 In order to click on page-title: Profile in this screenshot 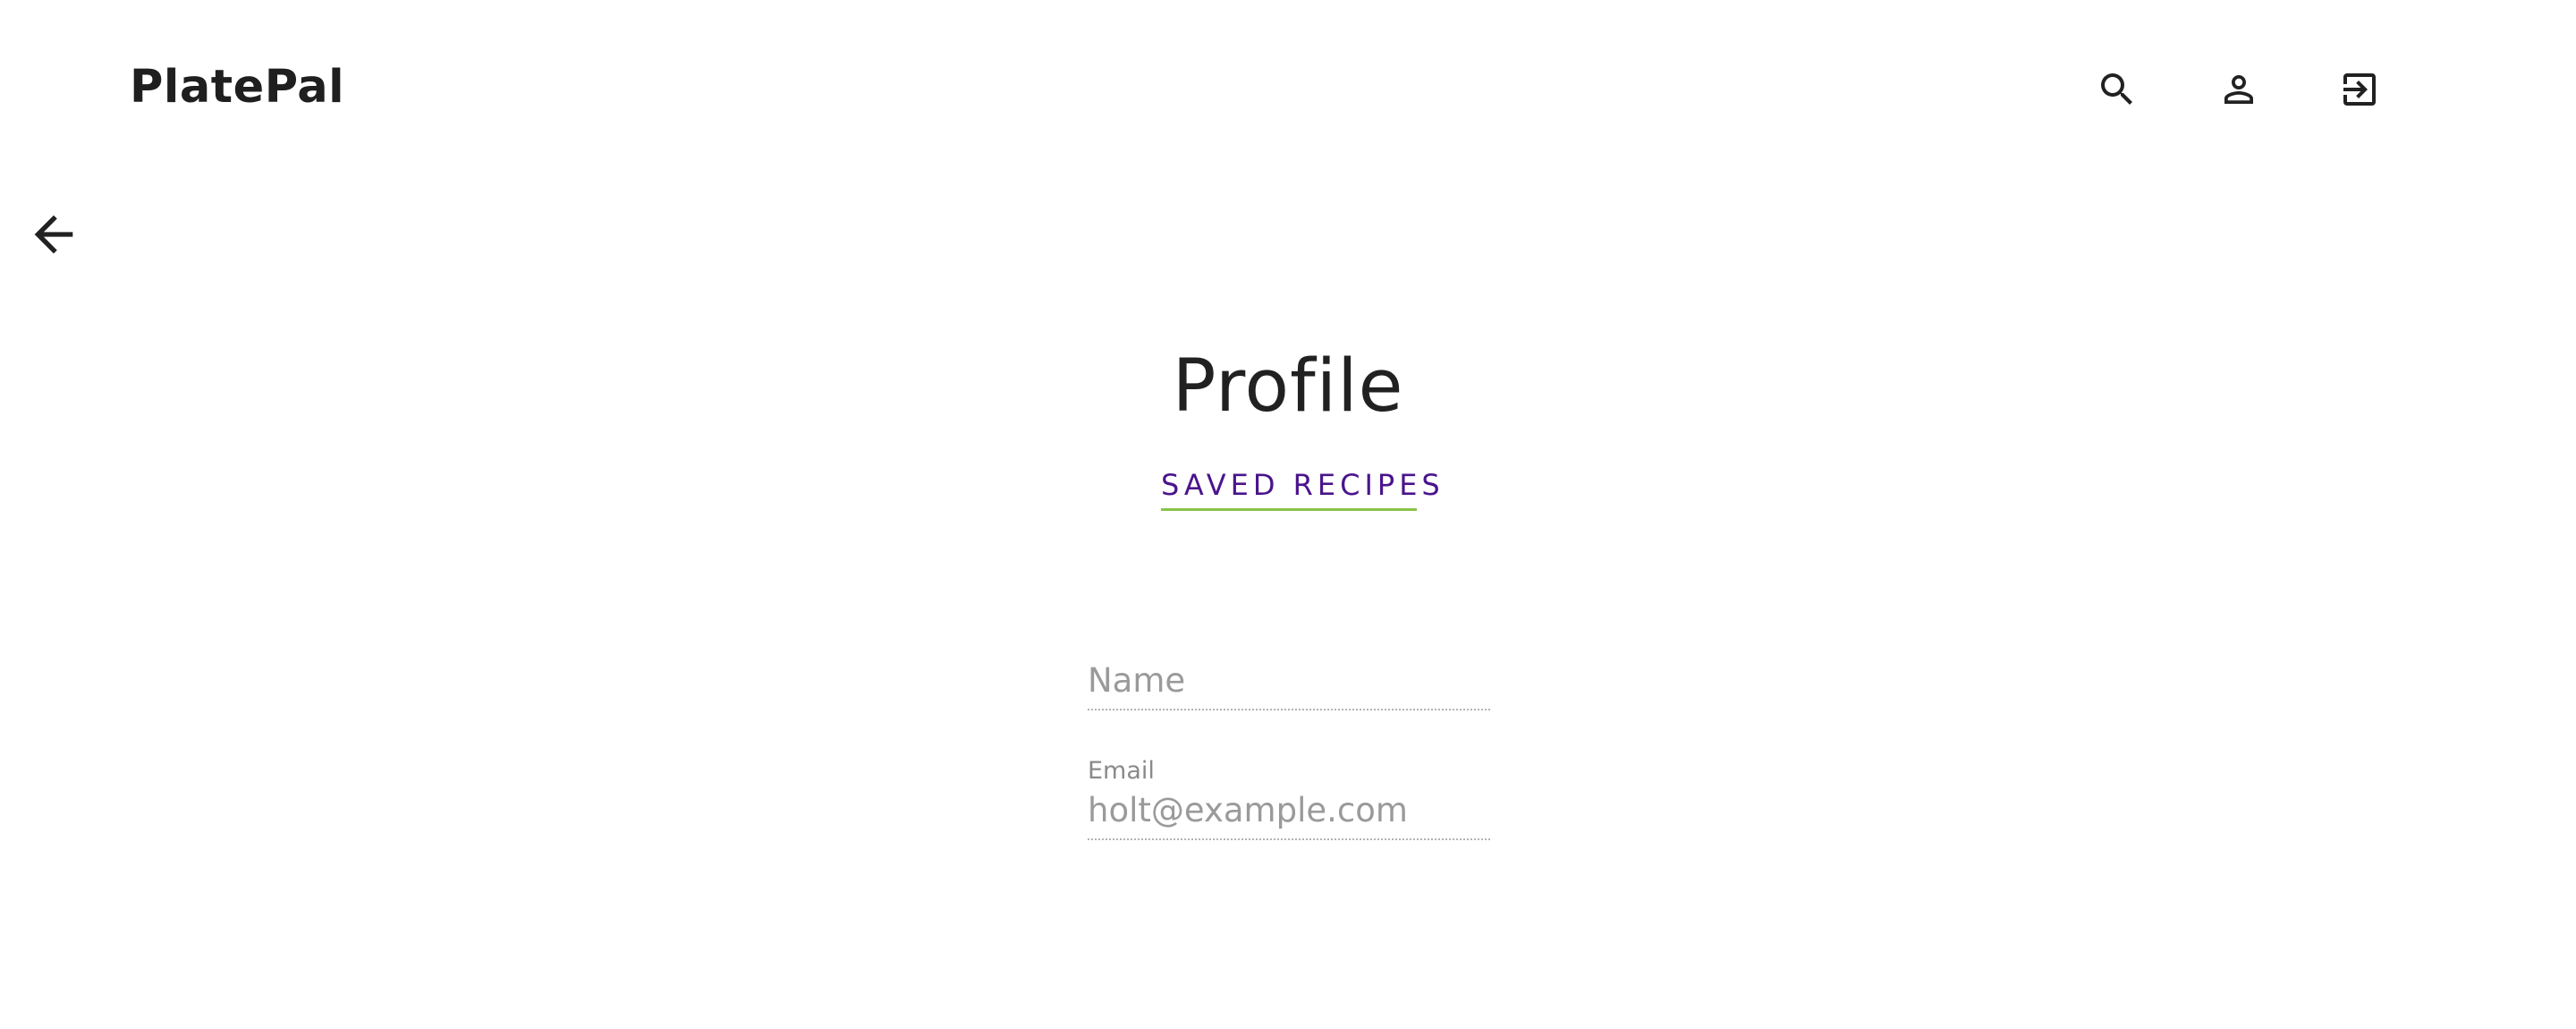, I will do `click(1288, 386)`.